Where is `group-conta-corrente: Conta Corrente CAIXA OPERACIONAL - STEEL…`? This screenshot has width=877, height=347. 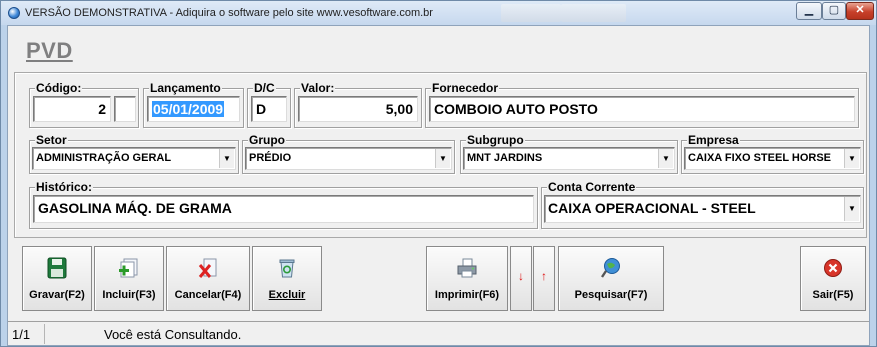 group-conta-corrente: Conta Corrente CAIXA OPERACIONAL - STEEL… is located at coordinates (702, 204).